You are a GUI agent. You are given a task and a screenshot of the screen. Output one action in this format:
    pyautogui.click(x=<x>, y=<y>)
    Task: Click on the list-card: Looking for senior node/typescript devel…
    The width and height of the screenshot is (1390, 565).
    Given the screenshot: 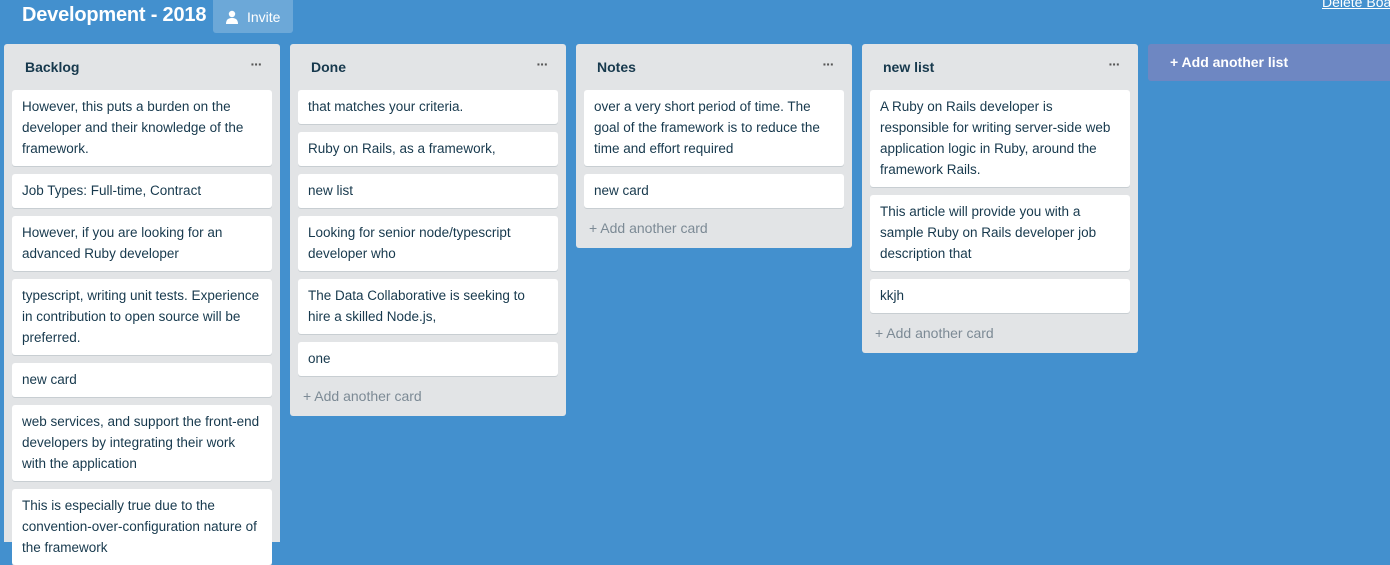 What is the action you would take?
    pyautogui.click(x=428, y=243)
    